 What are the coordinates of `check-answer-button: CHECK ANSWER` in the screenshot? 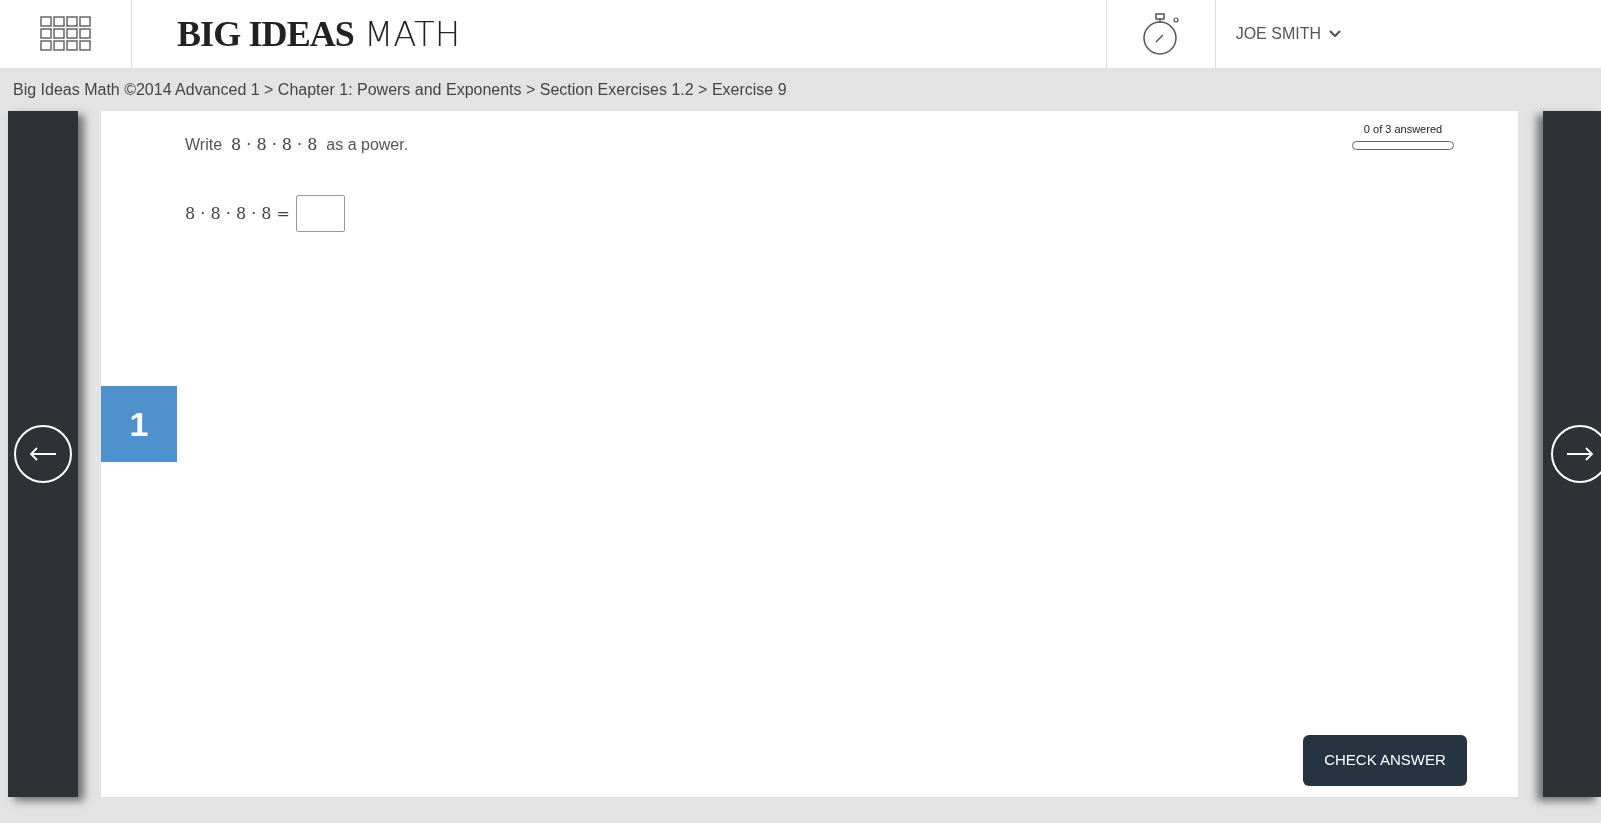 It's located at (1385, 760).